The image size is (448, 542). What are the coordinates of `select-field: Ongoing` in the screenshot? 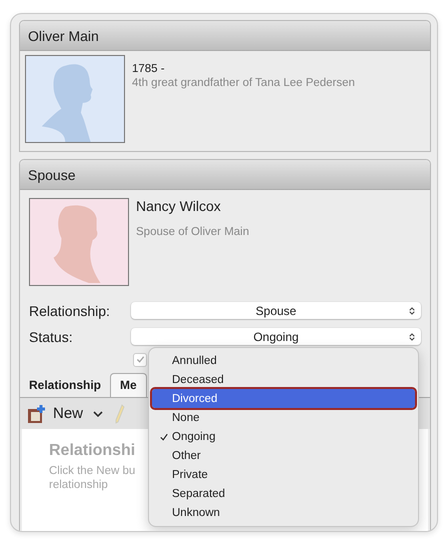 It's located at (276, 336).